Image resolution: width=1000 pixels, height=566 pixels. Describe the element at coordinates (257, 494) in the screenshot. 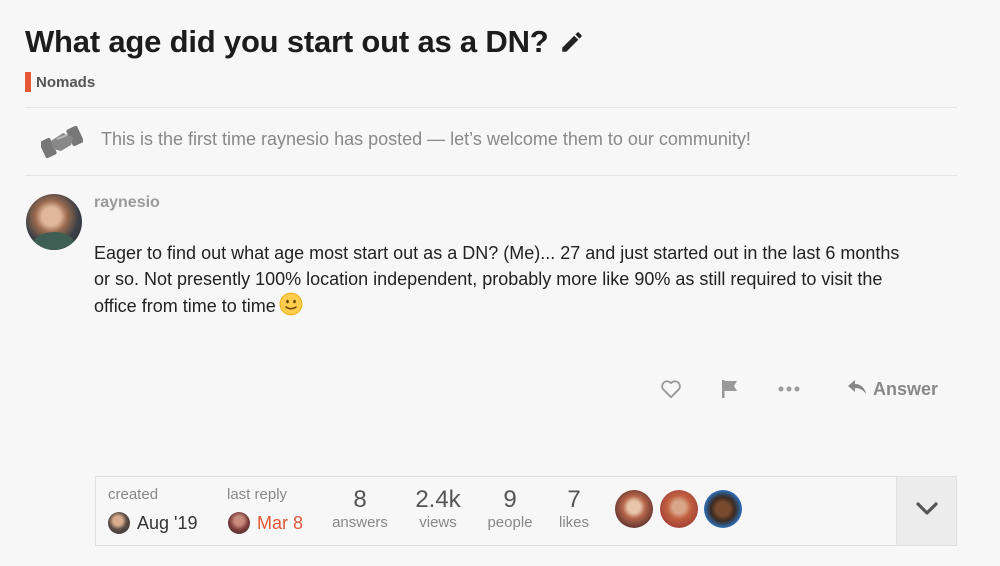

I see `last-reply-label: last reply` at that location.